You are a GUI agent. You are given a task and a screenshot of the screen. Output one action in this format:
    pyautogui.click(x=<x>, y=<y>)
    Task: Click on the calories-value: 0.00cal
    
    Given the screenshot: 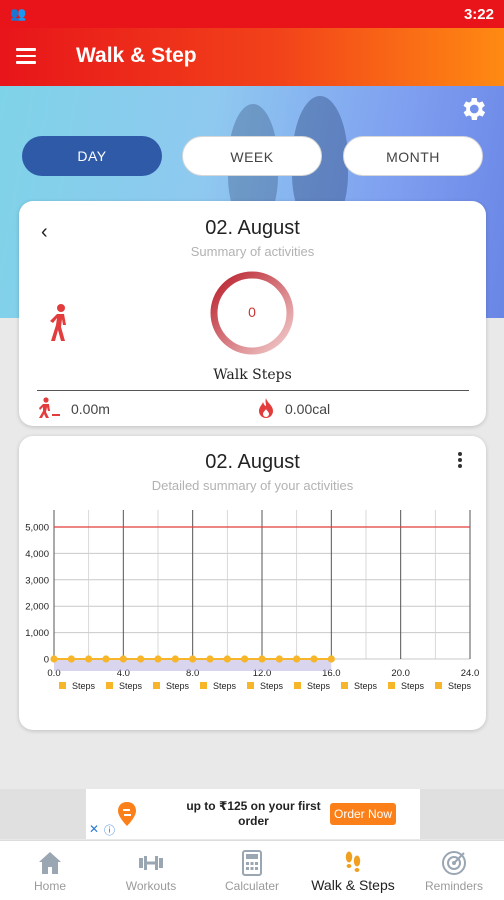 What is the action you would take?
    pyautogui.click(x=308, y=409)
    